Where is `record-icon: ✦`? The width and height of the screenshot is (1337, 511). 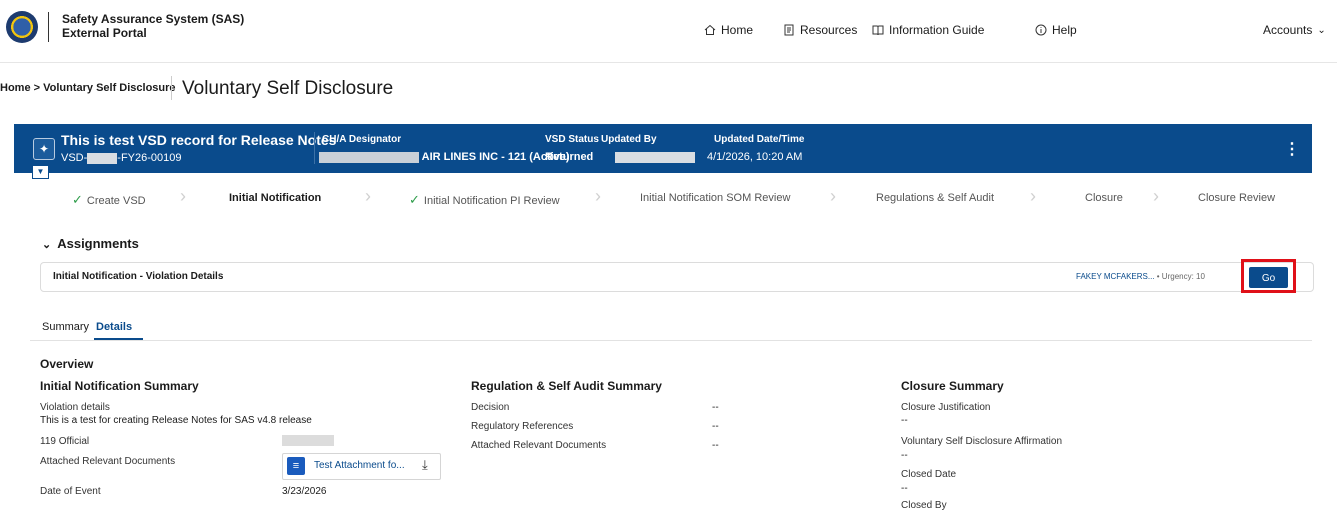
record-icon: ✦ is located at coordinates (44, 149).